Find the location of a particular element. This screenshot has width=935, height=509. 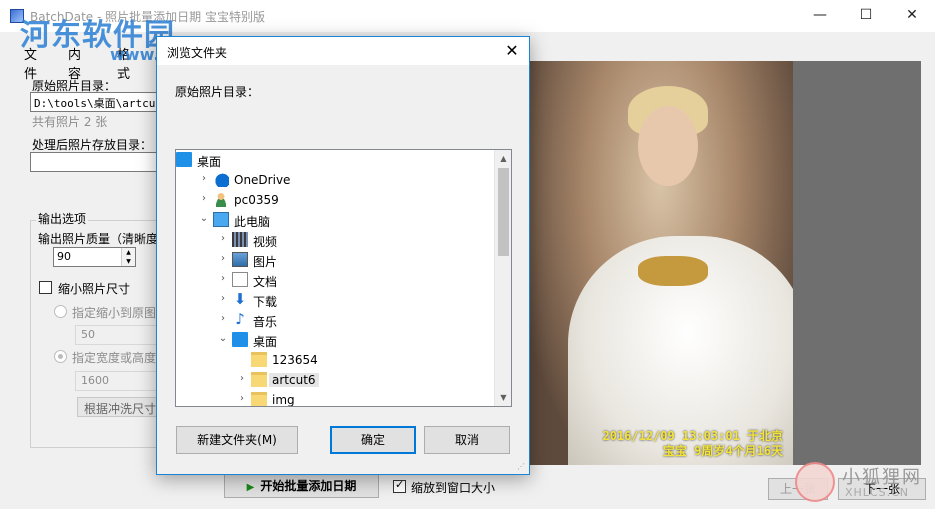

tree-item: › ♪ 音乐 is located at coordinates (335, 320).